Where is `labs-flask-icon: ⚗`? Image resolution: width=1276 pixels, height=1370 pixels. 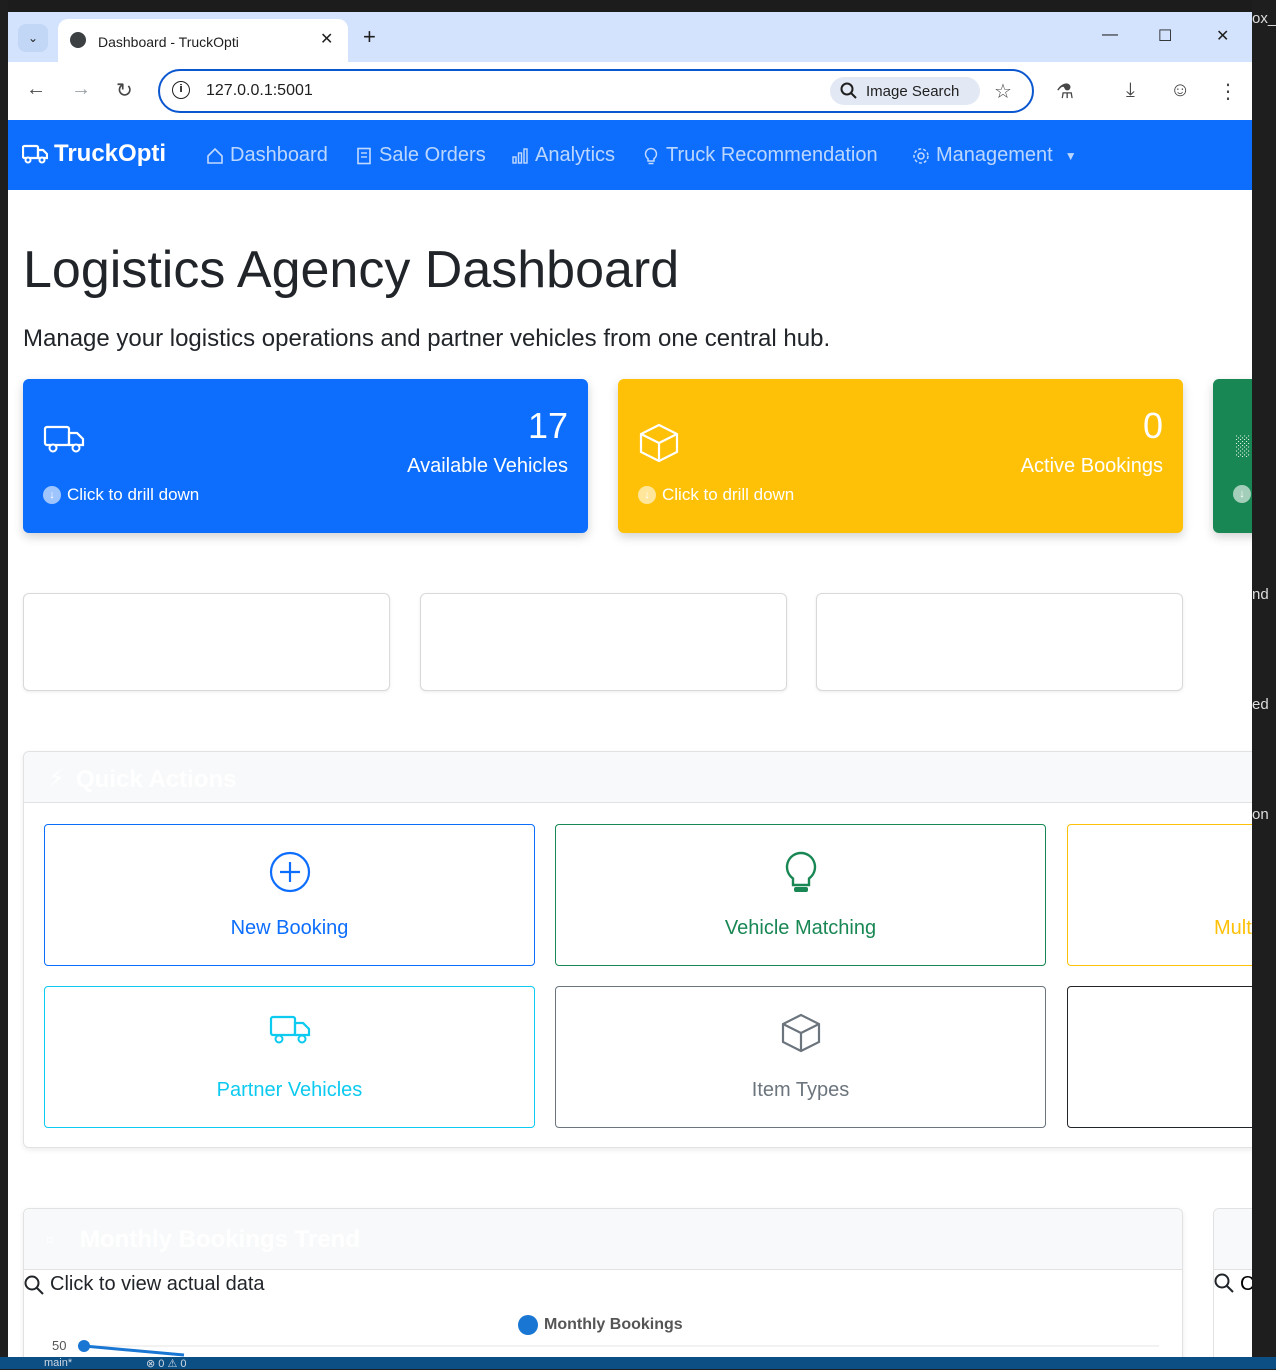 labs-flask-icon: ⚗ is located at coordinates (1065, 91).